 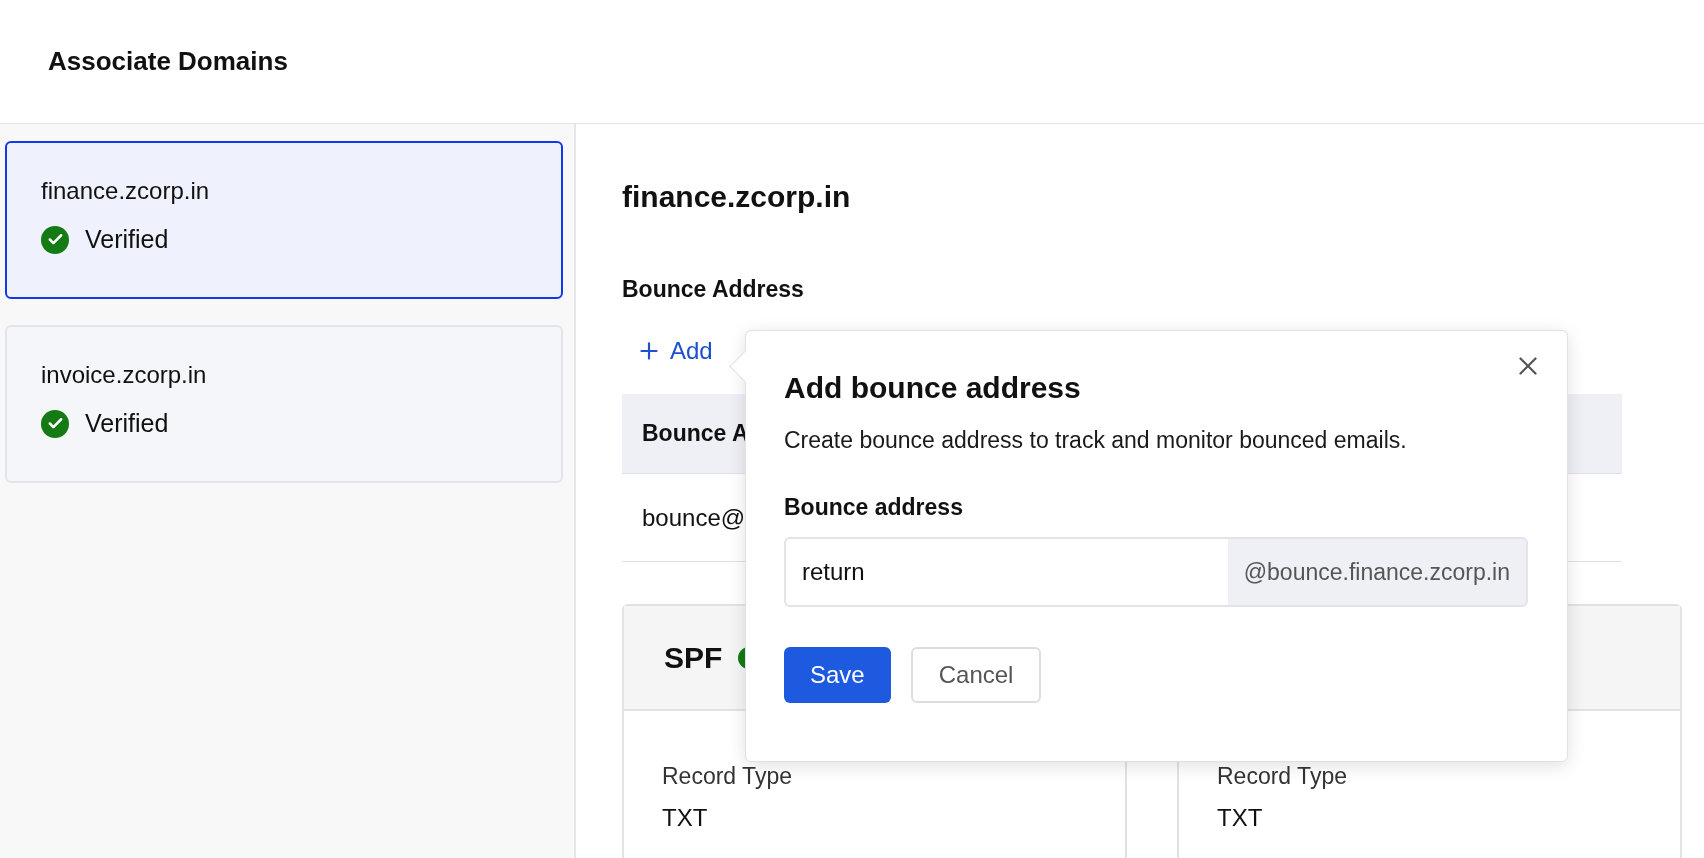 What do you see at coordinates (693, 657) in the screenshot?
I see `record-title: SPF` at bounding box center [693, 657].